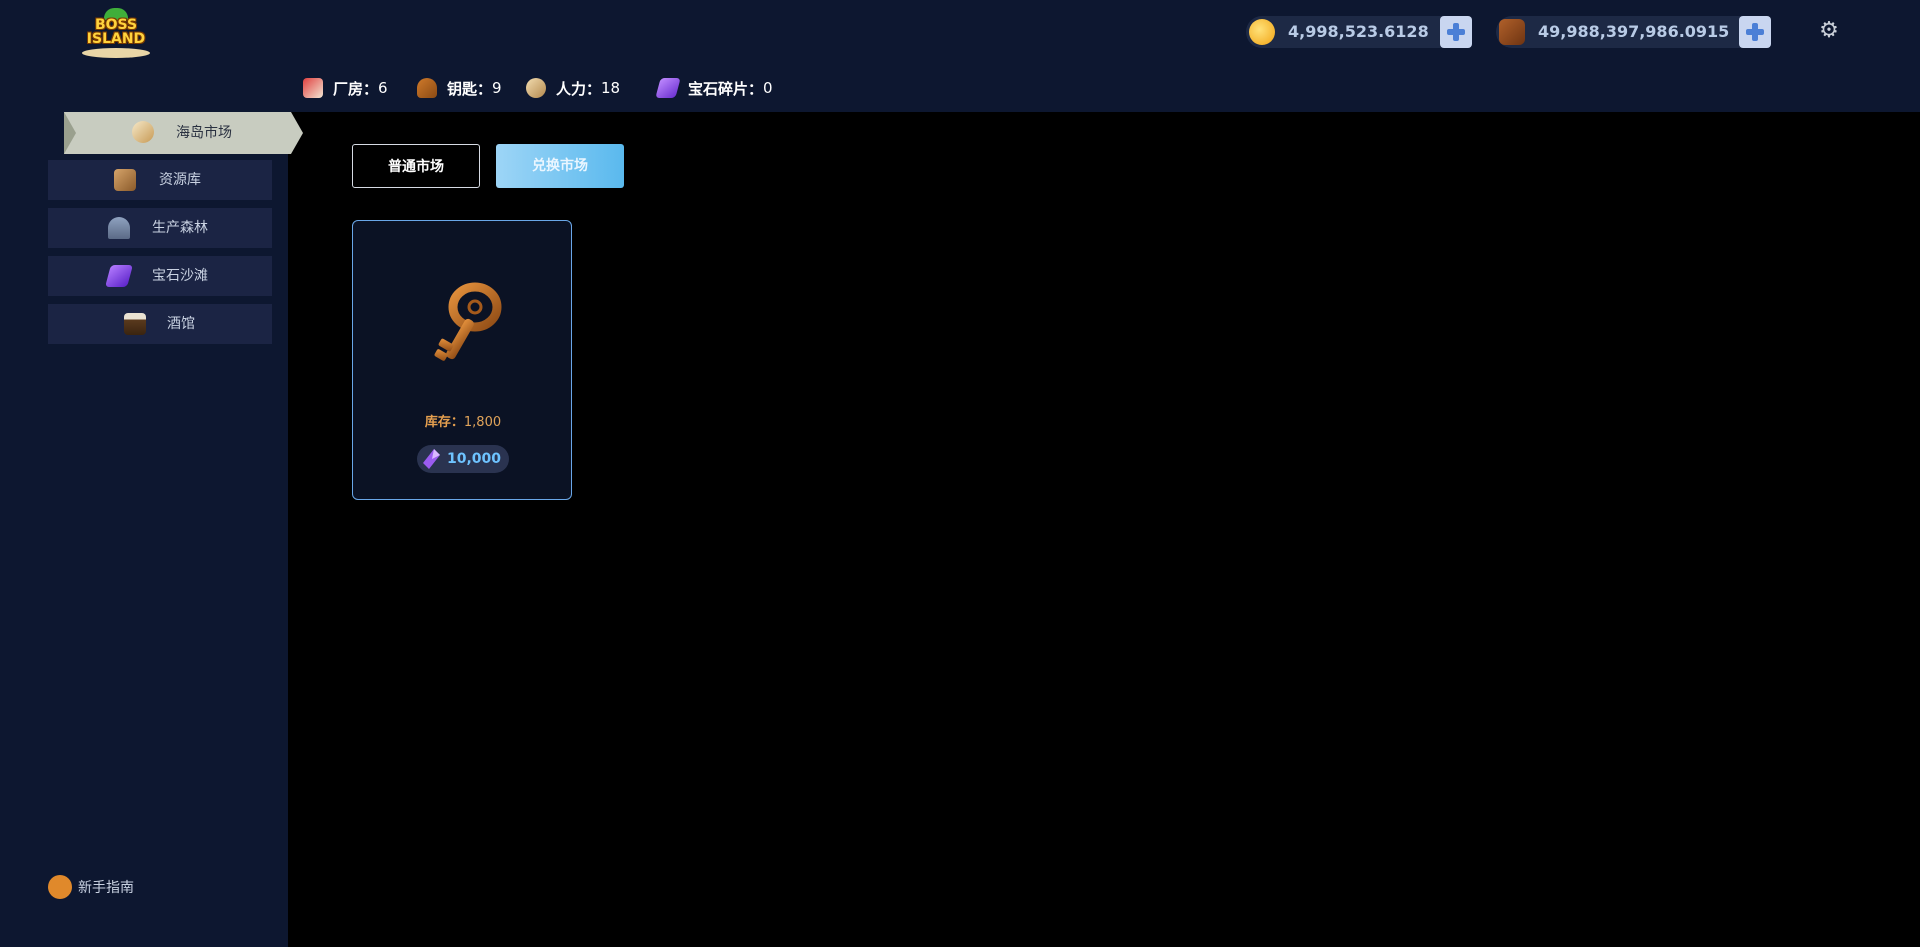 This screenshot has width=1920, height=947. I want to click on active-indicator, so click(70, 133).